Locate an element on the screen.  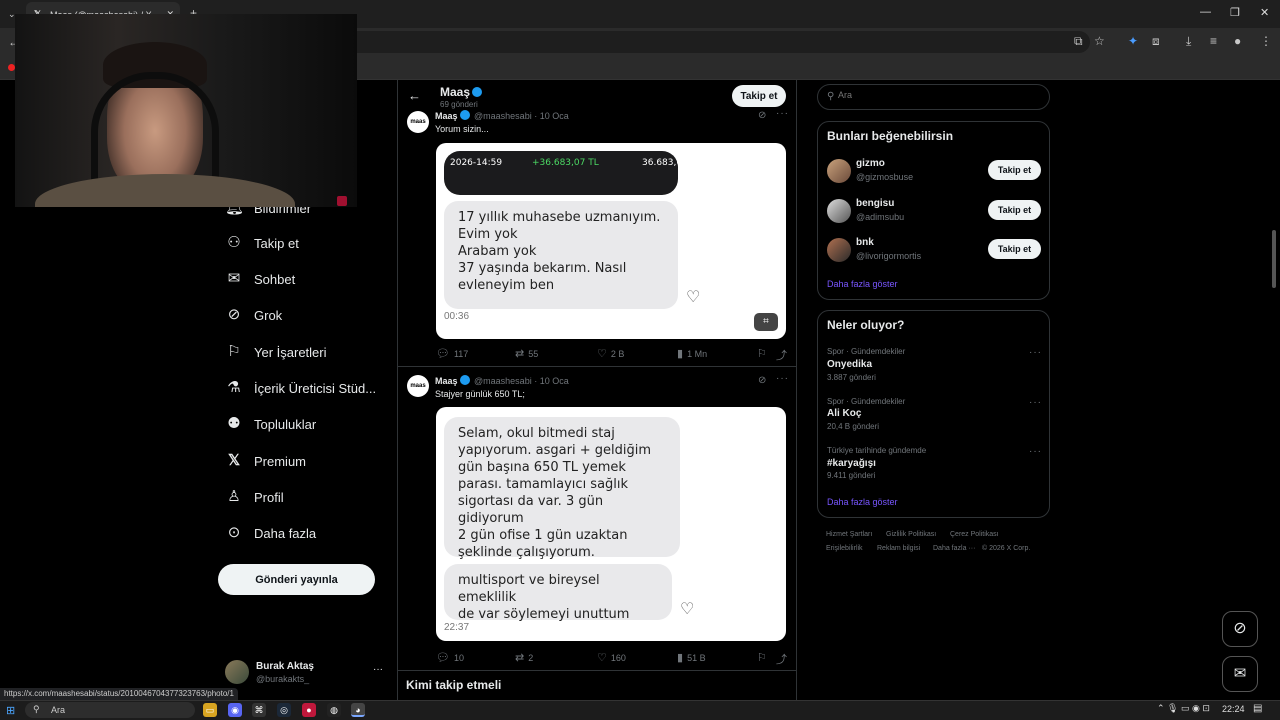
tray-icons: ⌃ 🎙︎ ▭ ◉ ⊡ is located at coordinates (1183, 708).